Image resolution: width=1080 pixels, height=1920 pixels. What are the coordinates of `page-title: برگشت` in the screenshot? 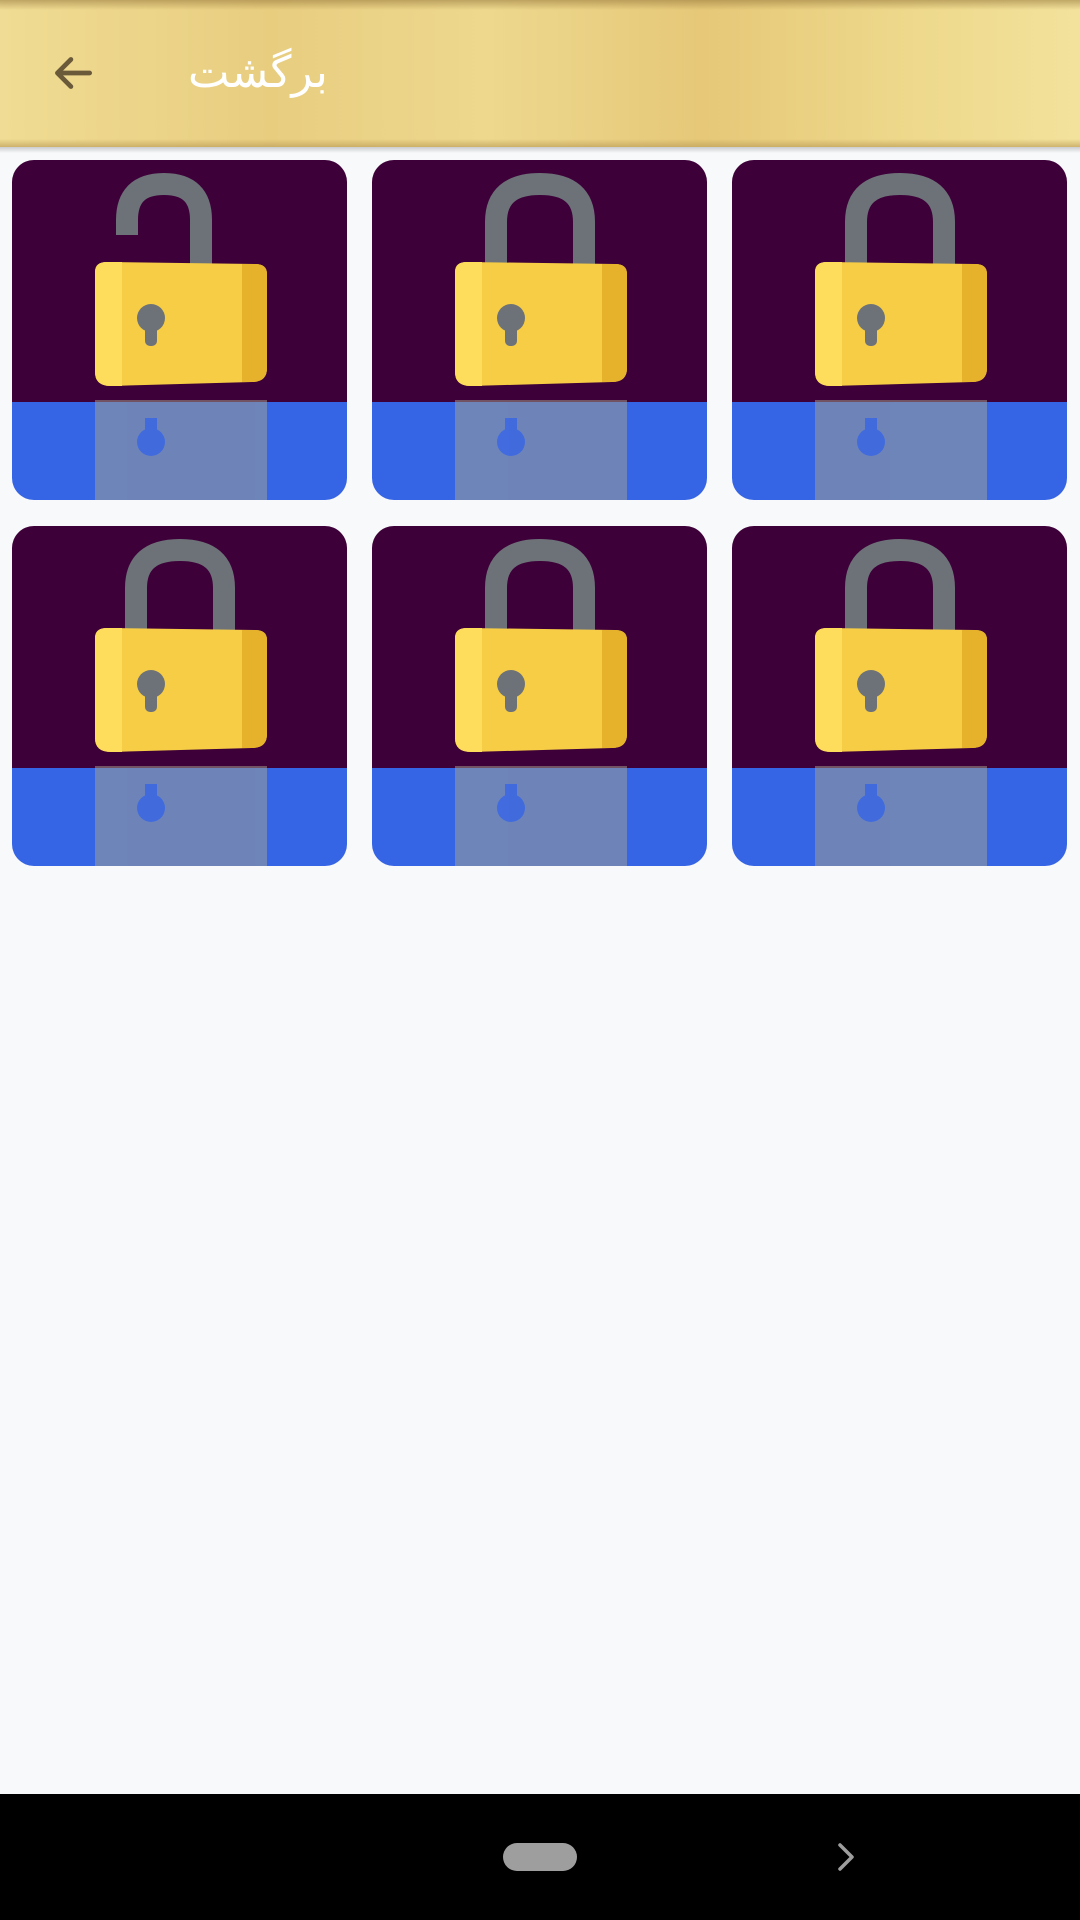 It's located at (258, 73).